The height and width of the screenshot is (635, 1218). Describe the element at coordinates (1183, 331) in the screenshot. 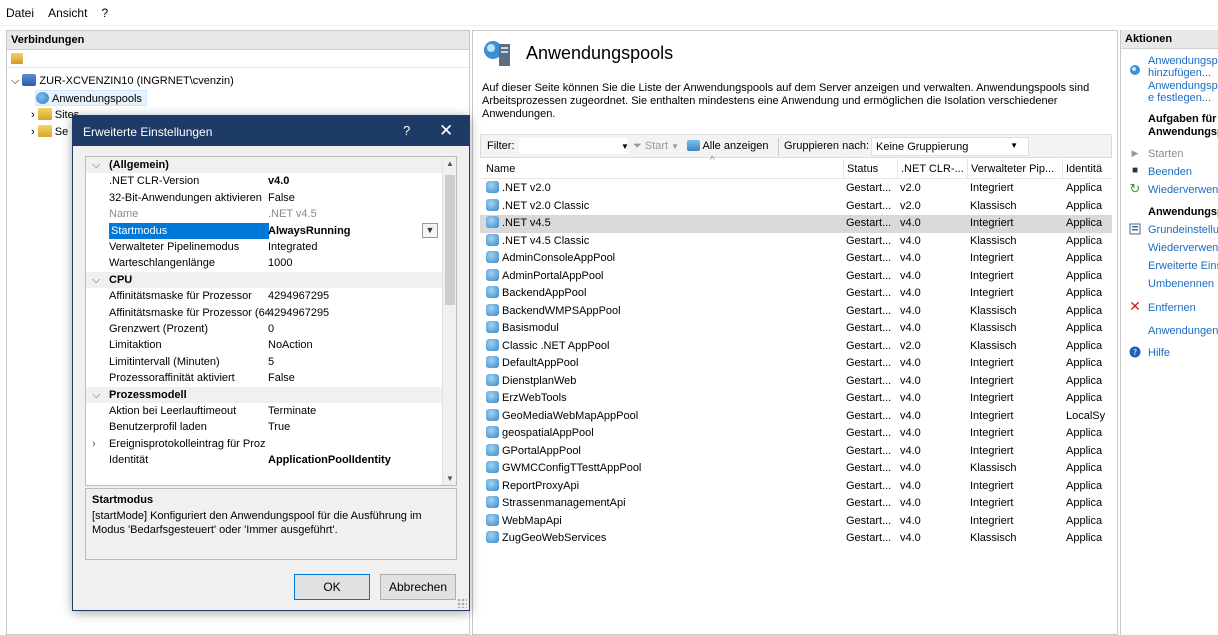

I see `view-applications-action: Anwendungen` at that location.